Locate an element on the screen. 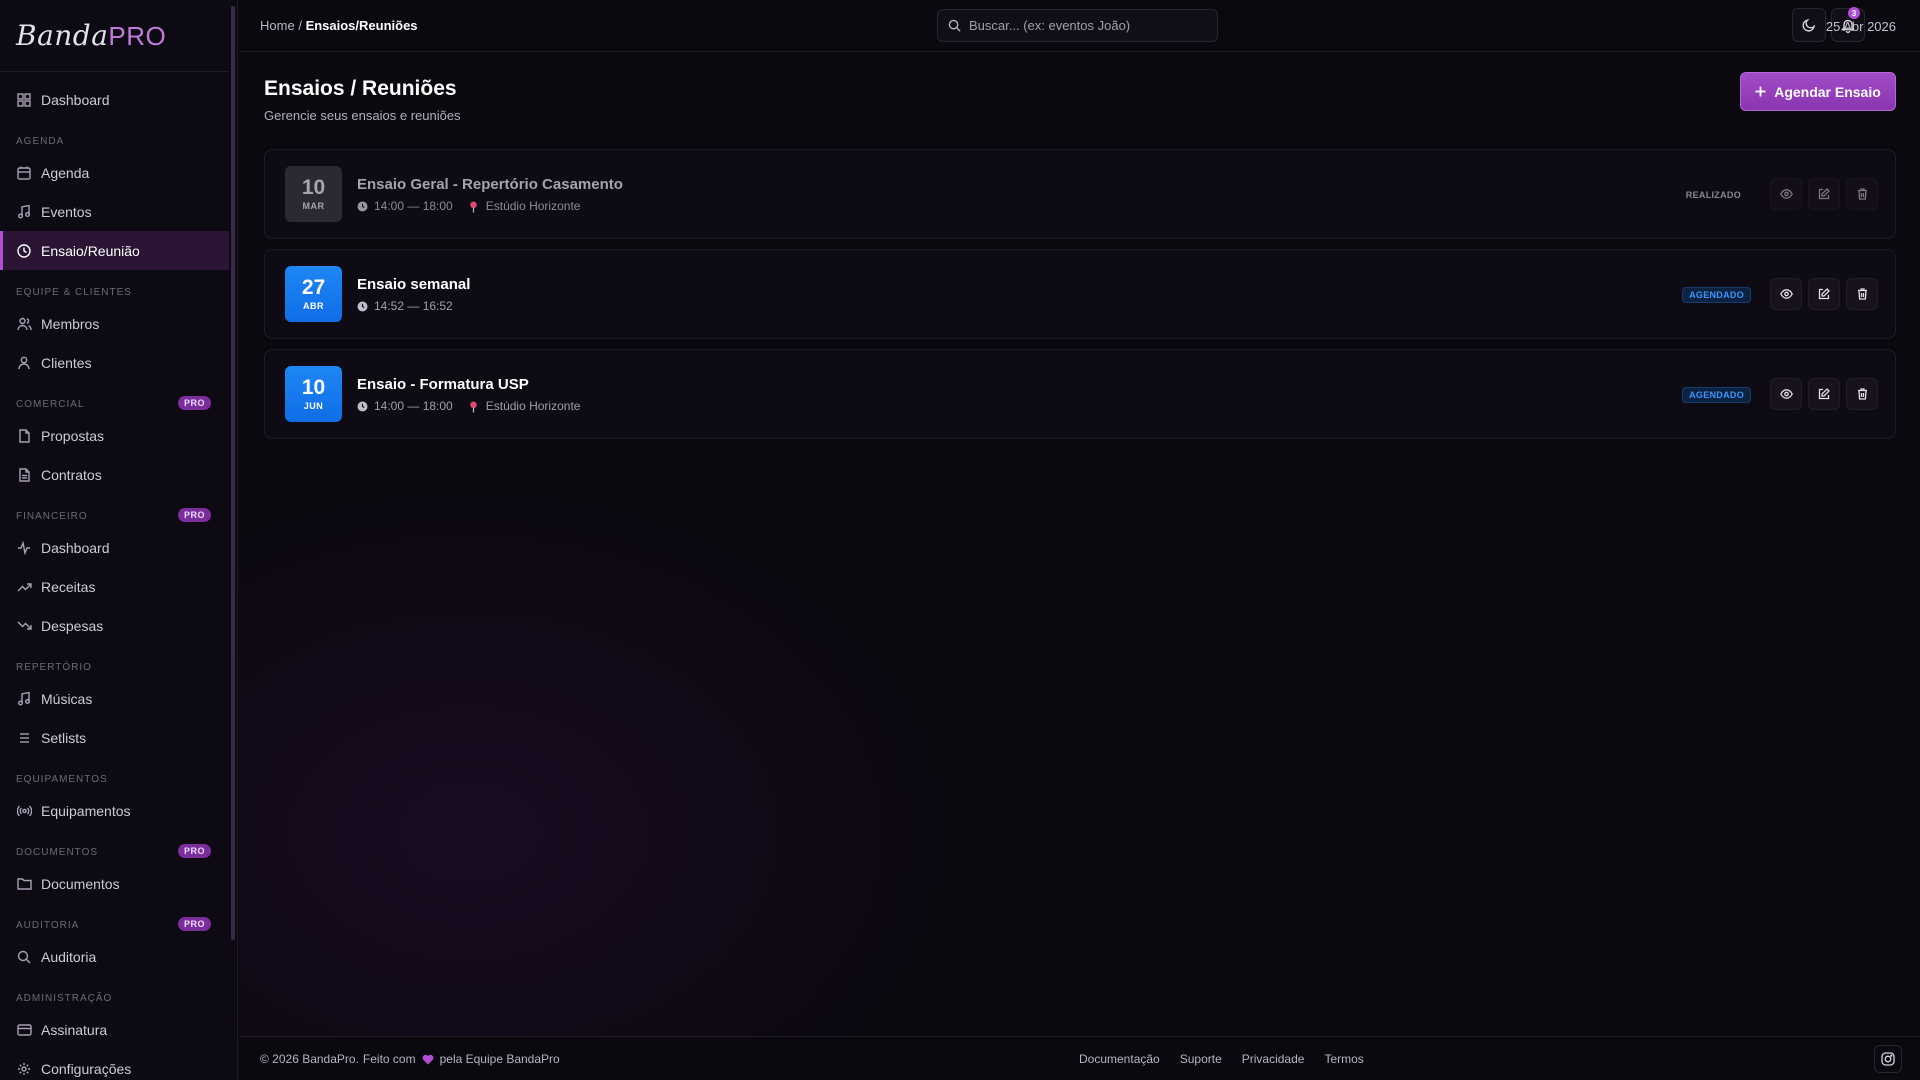 This screenshot has width=1920, height=1080. footer-link-documentacao: Documentação is located at coordinates (1119, 1059).